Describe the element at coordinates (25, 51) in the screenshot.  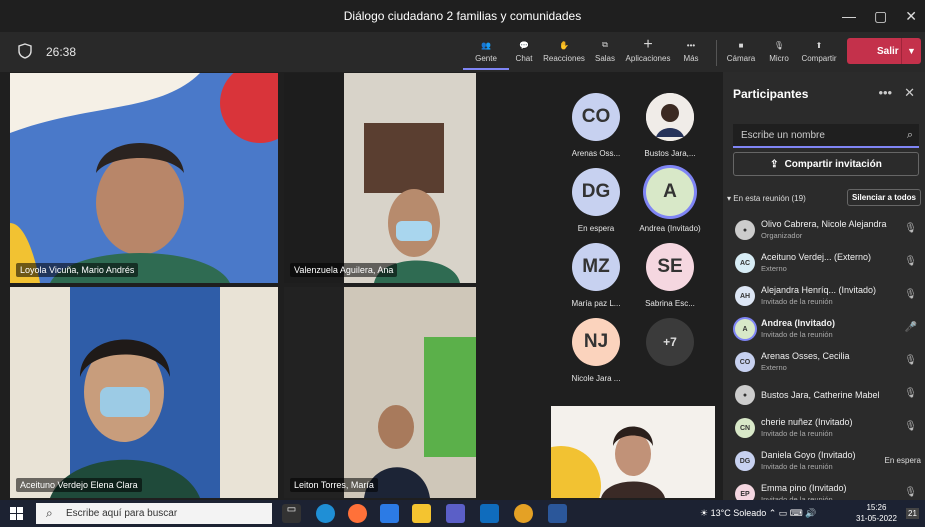
I see `shield-icon` at that location.